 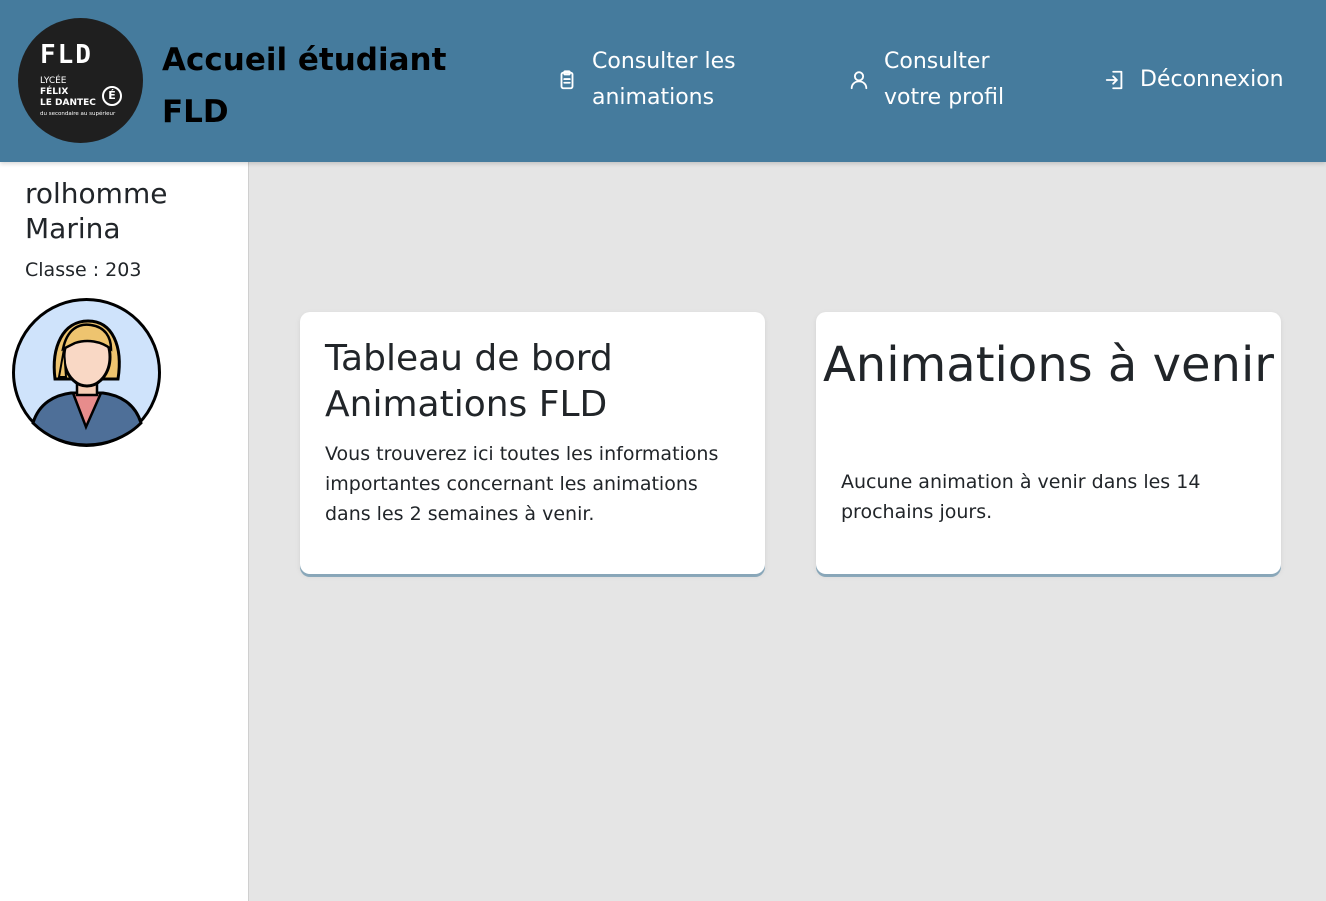 What do you see at coordinates (68, 103) in the screenshot?
I see `logo-line-3: LE DANTEC` at bounding box center [68, 103].